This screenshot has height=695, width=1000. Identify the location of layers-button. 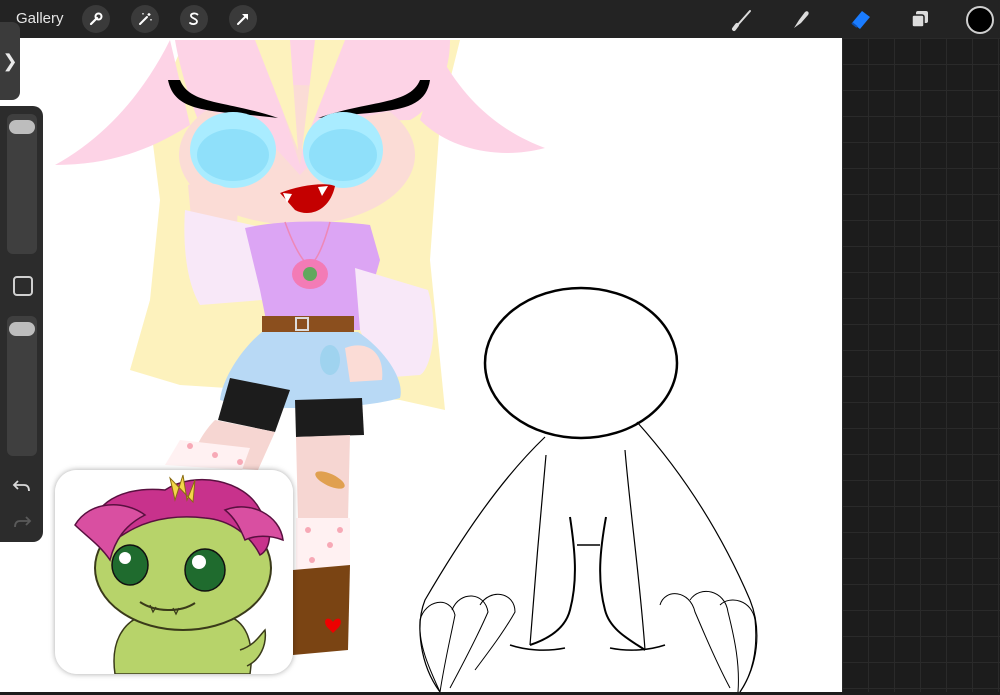
(920, 19).